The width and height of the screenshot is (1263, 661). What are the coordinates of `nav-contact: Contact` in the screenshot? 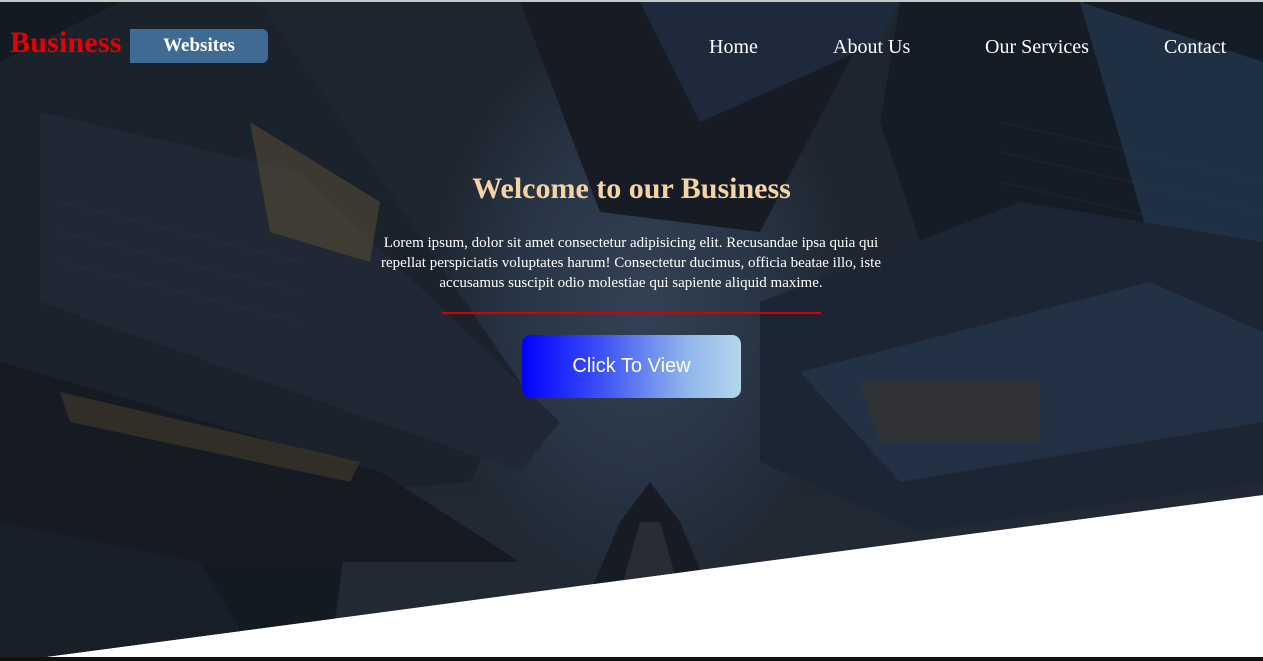 It's located at (1195, 47).